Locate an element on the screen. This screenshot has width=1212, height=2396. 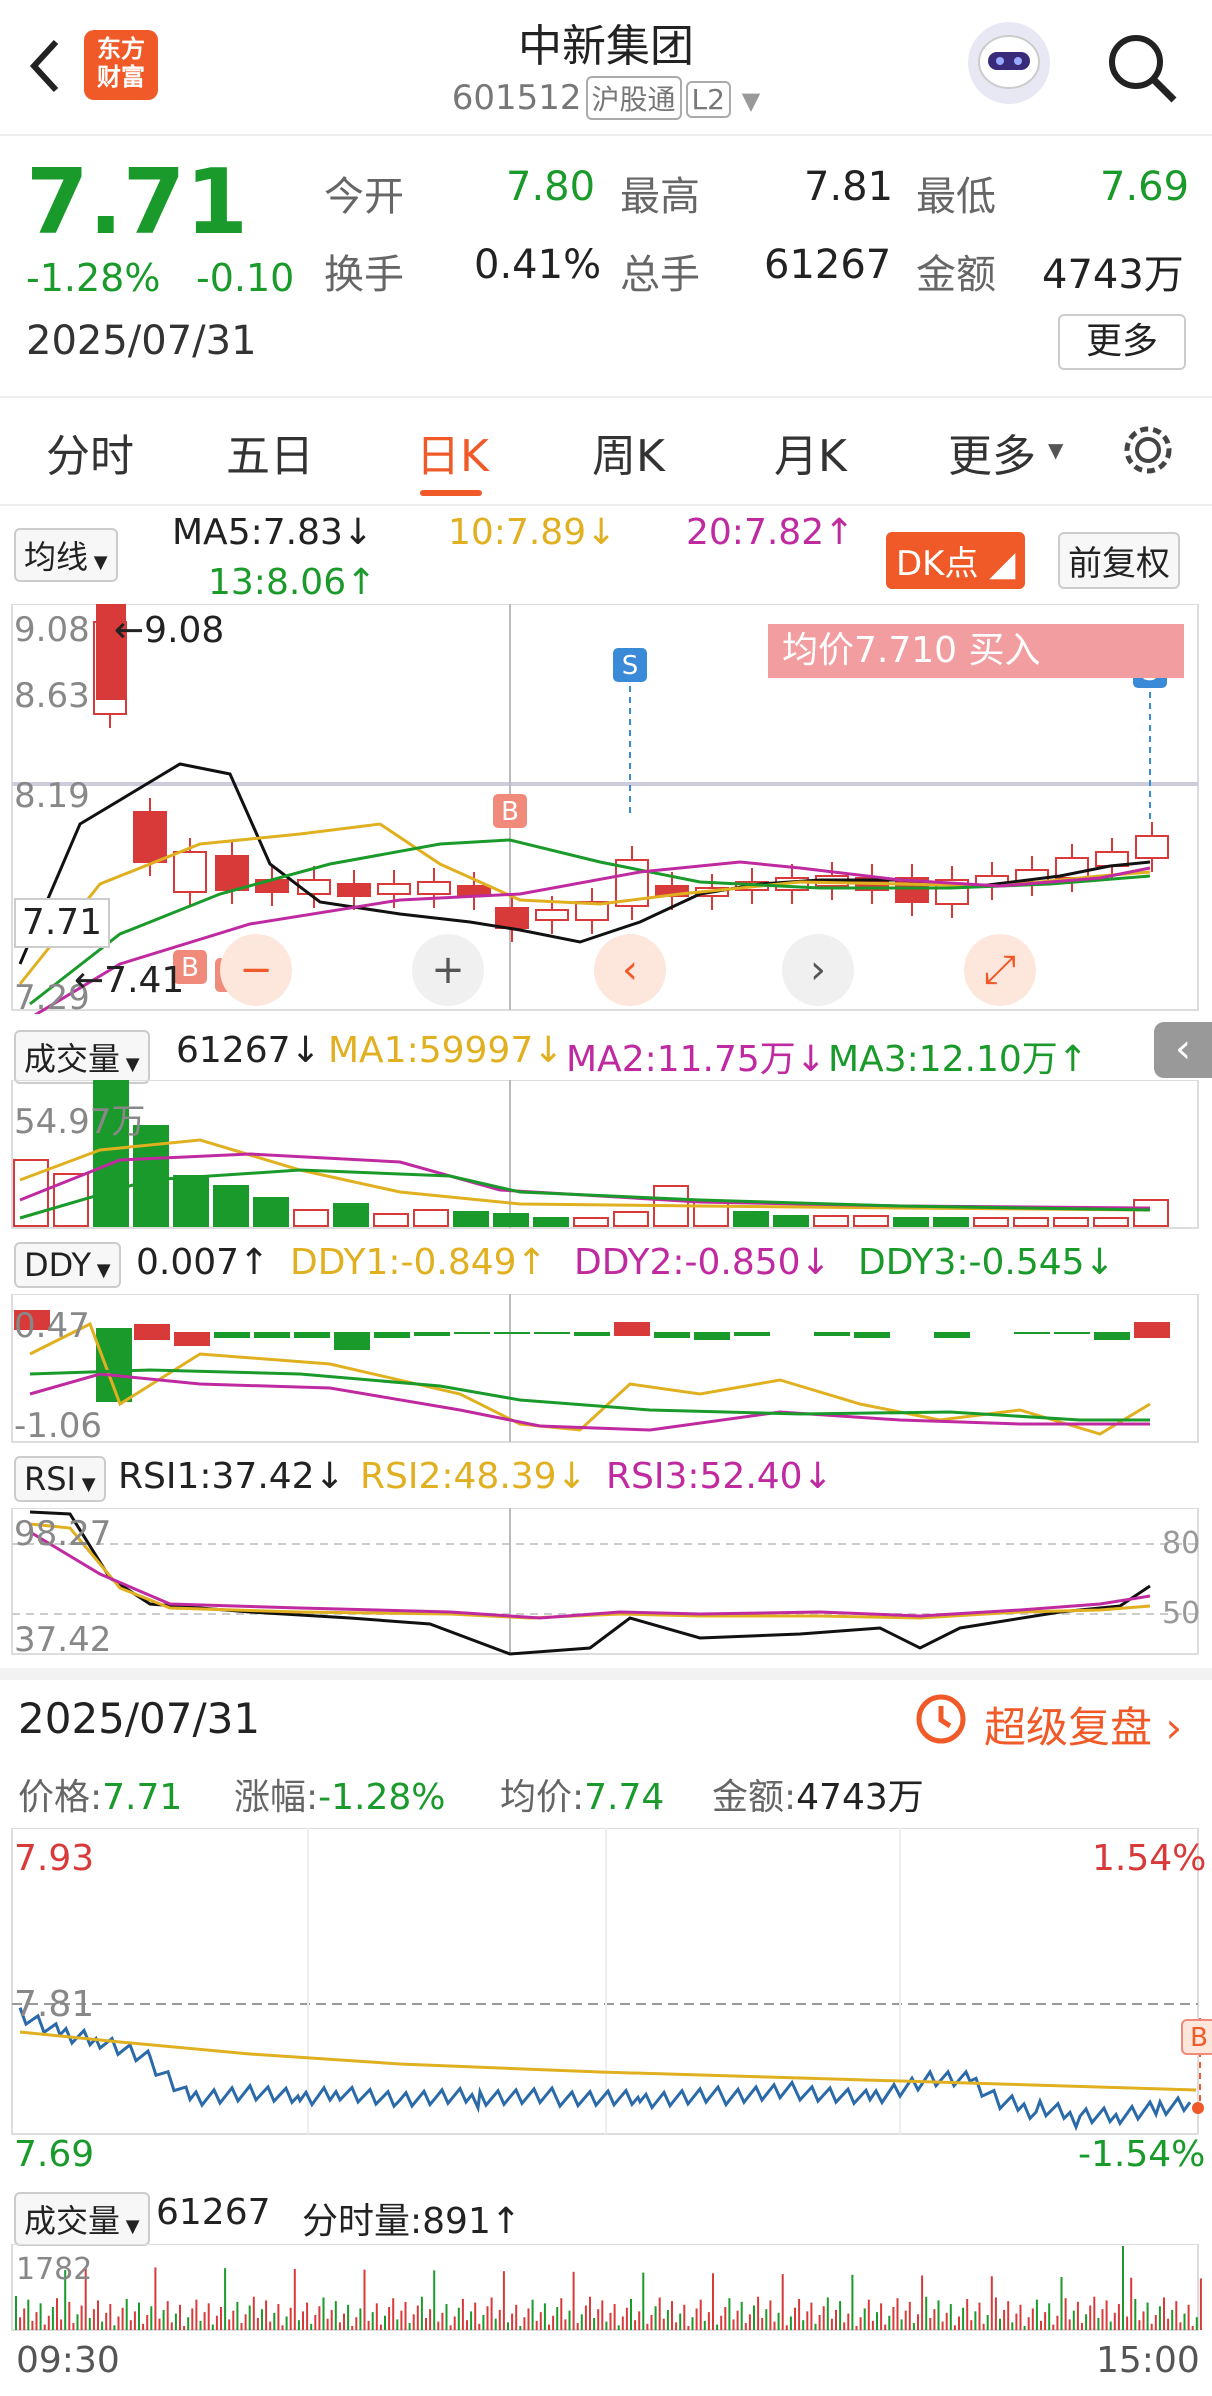
intraday-pct-max: 1.54% is located at coordinates (1149, 1858).